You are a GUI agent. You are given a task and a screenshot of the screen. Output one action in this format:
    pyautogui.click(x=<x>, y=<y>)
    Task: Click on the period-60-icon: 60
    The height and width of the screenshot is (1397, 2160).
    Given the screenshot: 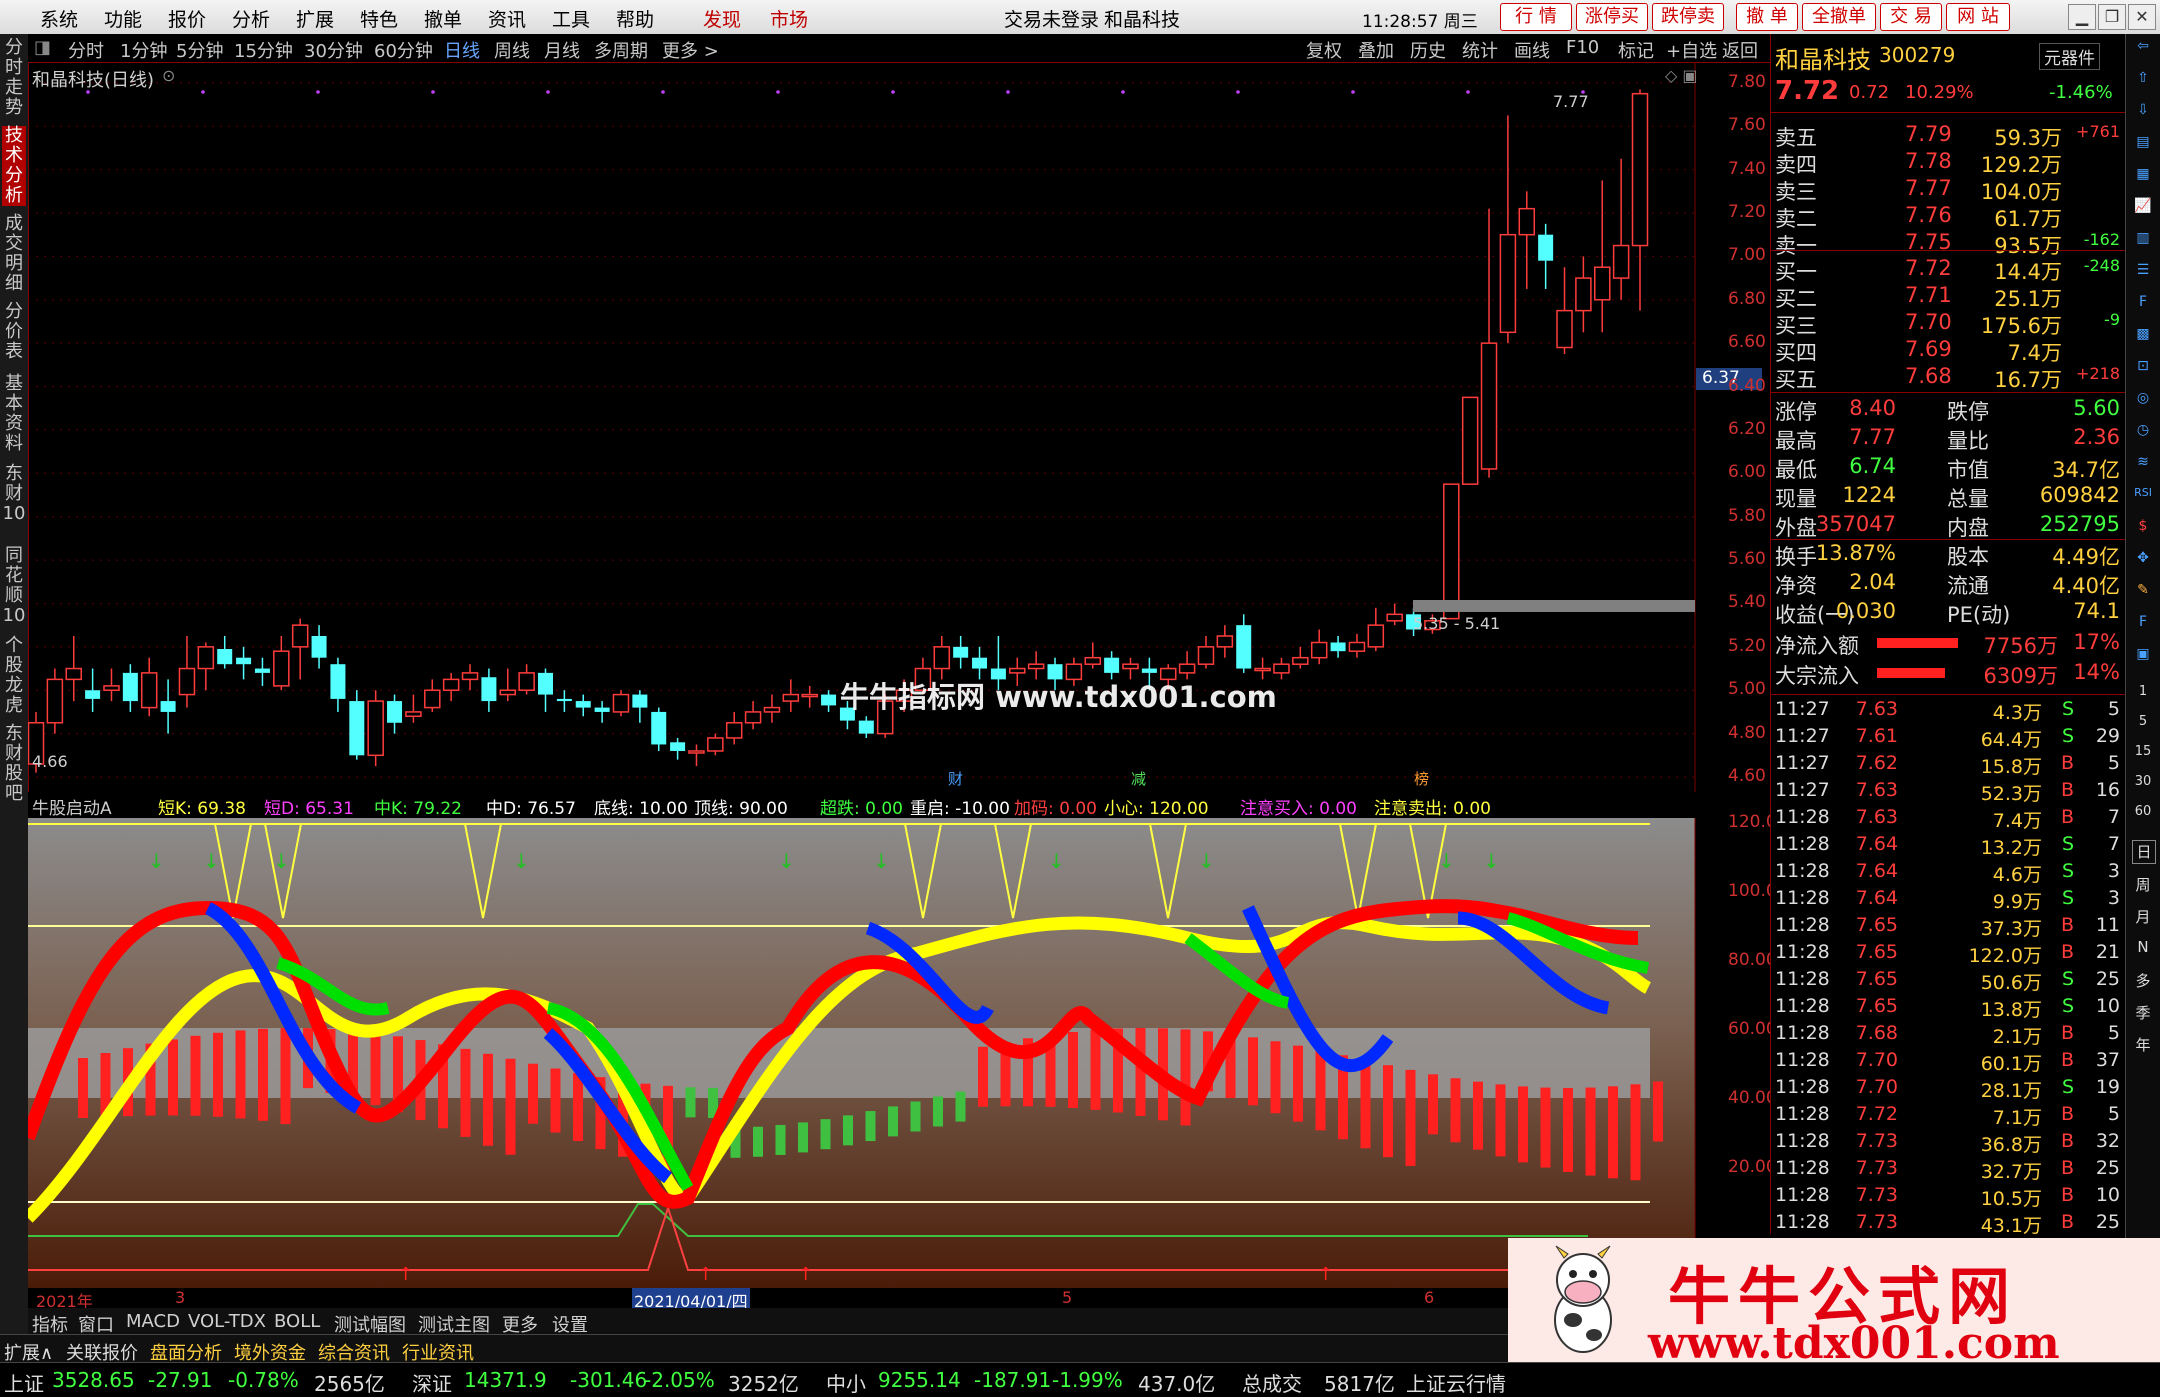 What is the action you would take?
    pyautogui.click(x=2143, y=815)
    